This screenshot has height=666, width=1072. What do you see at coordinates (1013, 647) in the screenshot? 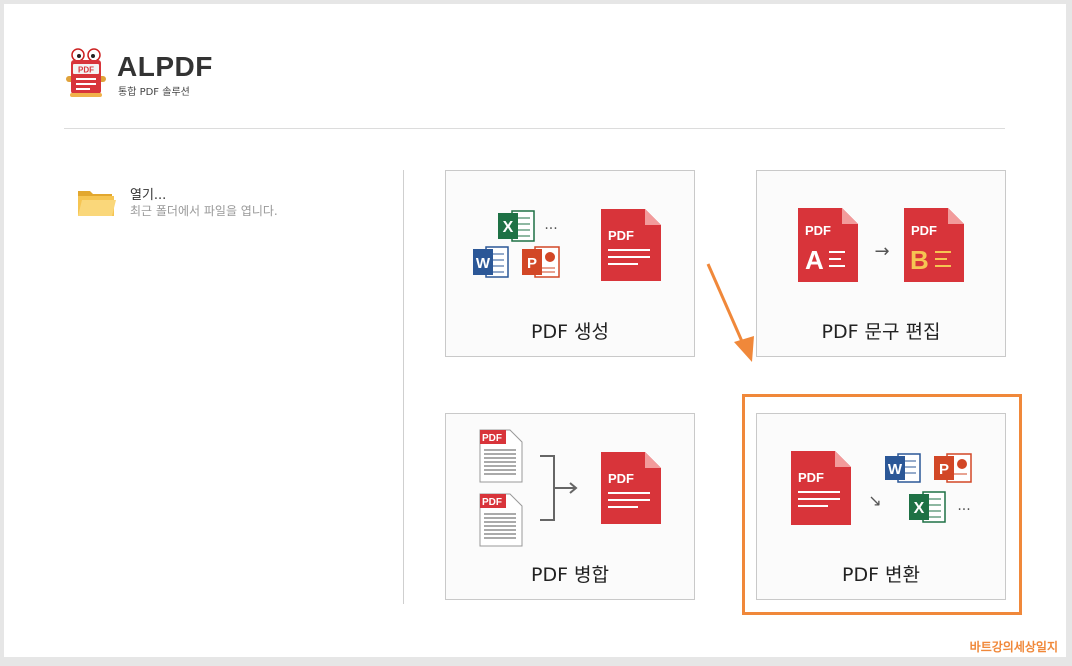
I see `watermark: 바트강의세상일지` at bounding box center [1013, 647].